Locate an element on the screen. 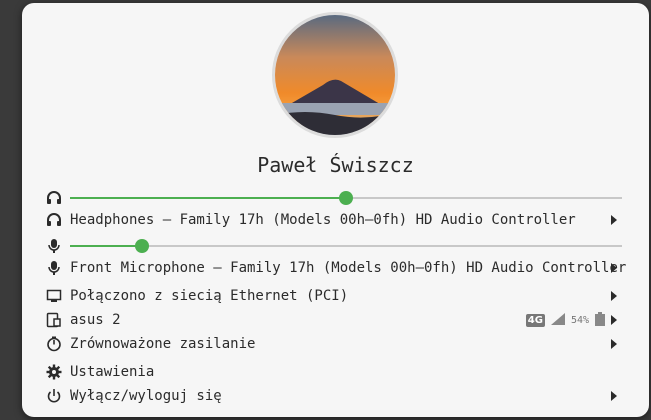 This screenshot has height=420, width=651. network-item: Połączono z siecią Ethernet (PCI) is located at coordinates (347, 296).